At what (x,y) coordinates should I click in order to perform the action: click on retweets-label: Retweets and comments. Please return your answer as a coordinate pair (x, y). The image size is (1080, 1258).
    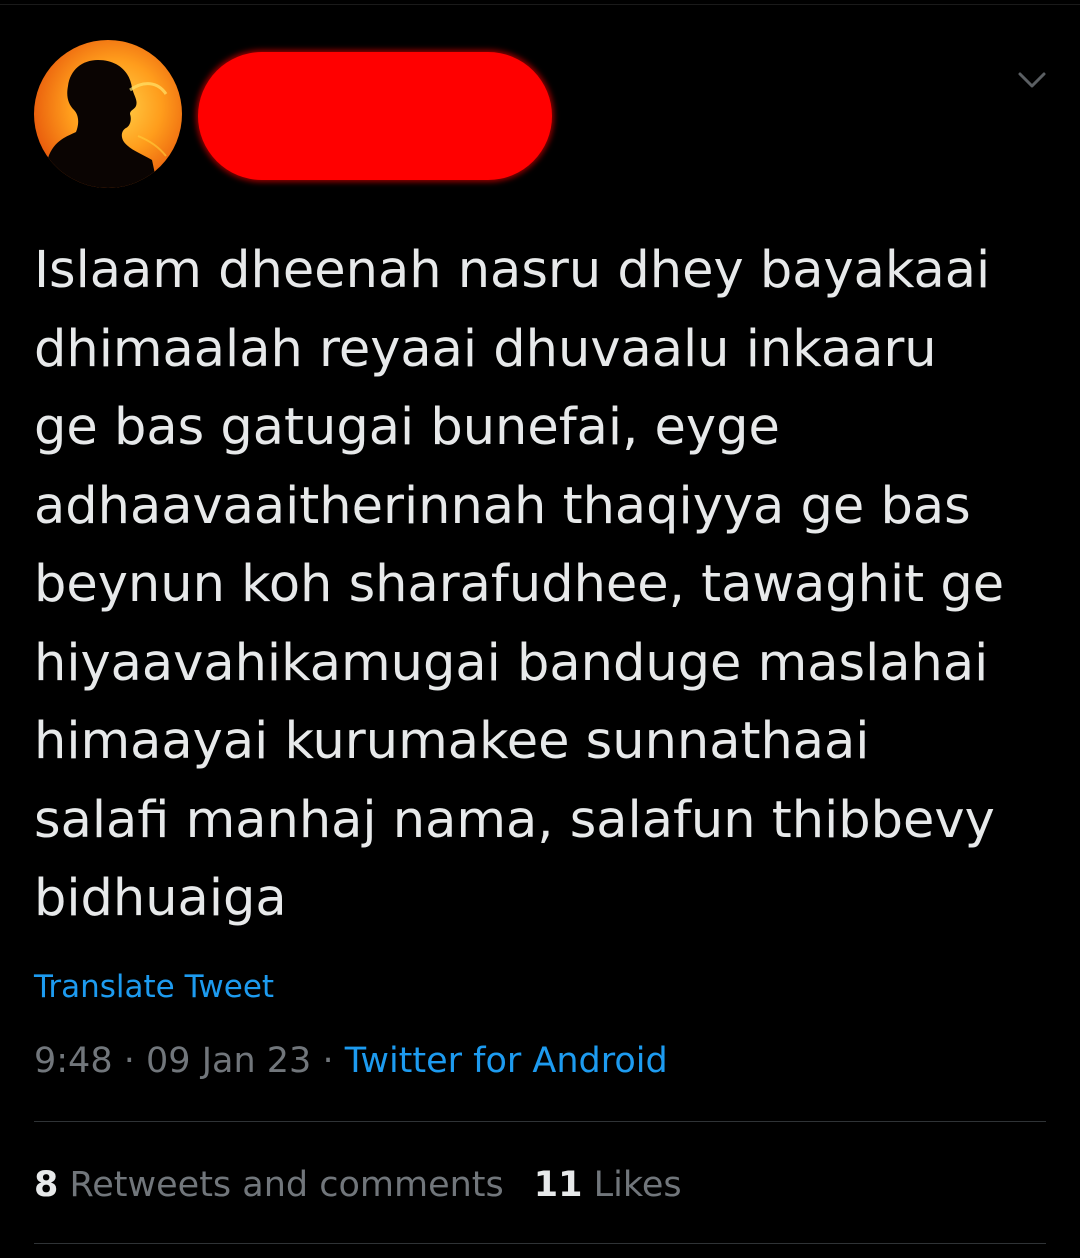
    Looking at the image, I should click on (286, 1185).